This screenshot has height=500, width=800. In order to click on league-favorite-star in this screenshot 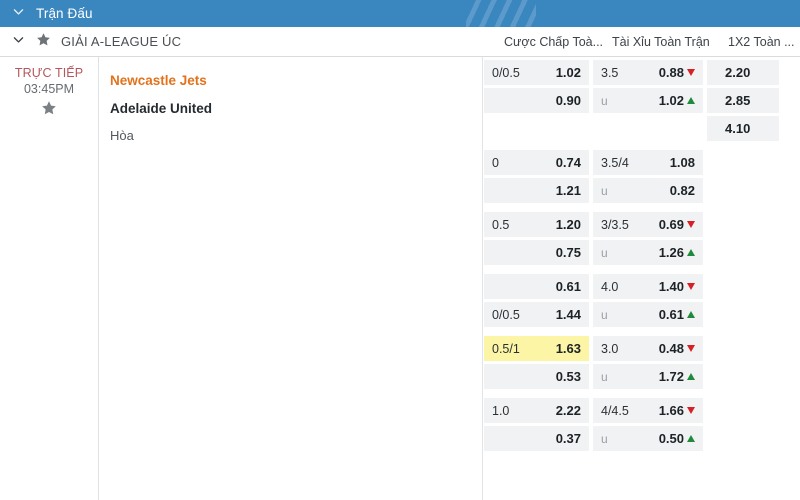, I will do `click(43, 42)`.